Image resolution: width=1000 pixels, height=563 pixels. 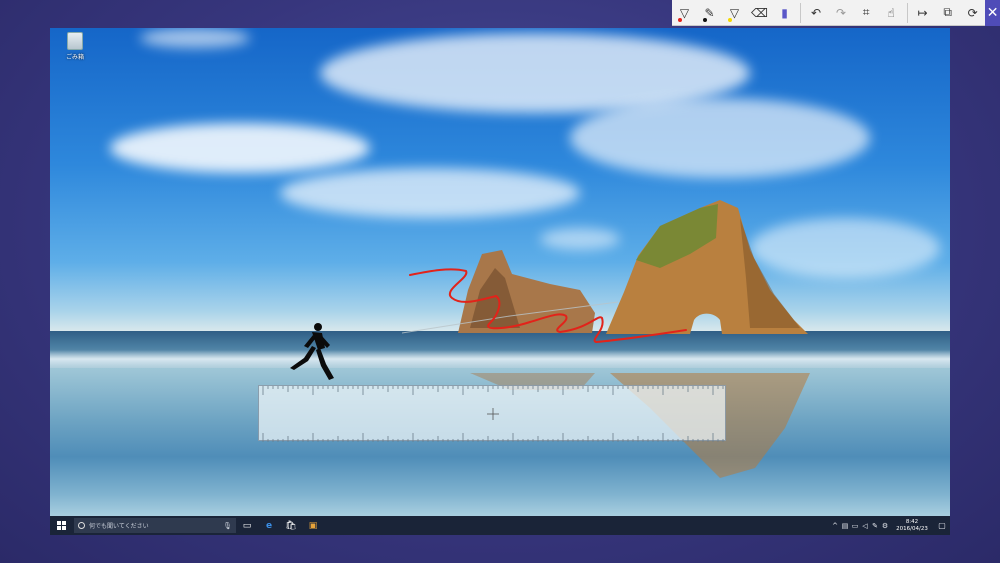 I want to click on ballpoint-pen-button: ▽, so click(x=684, y=13).